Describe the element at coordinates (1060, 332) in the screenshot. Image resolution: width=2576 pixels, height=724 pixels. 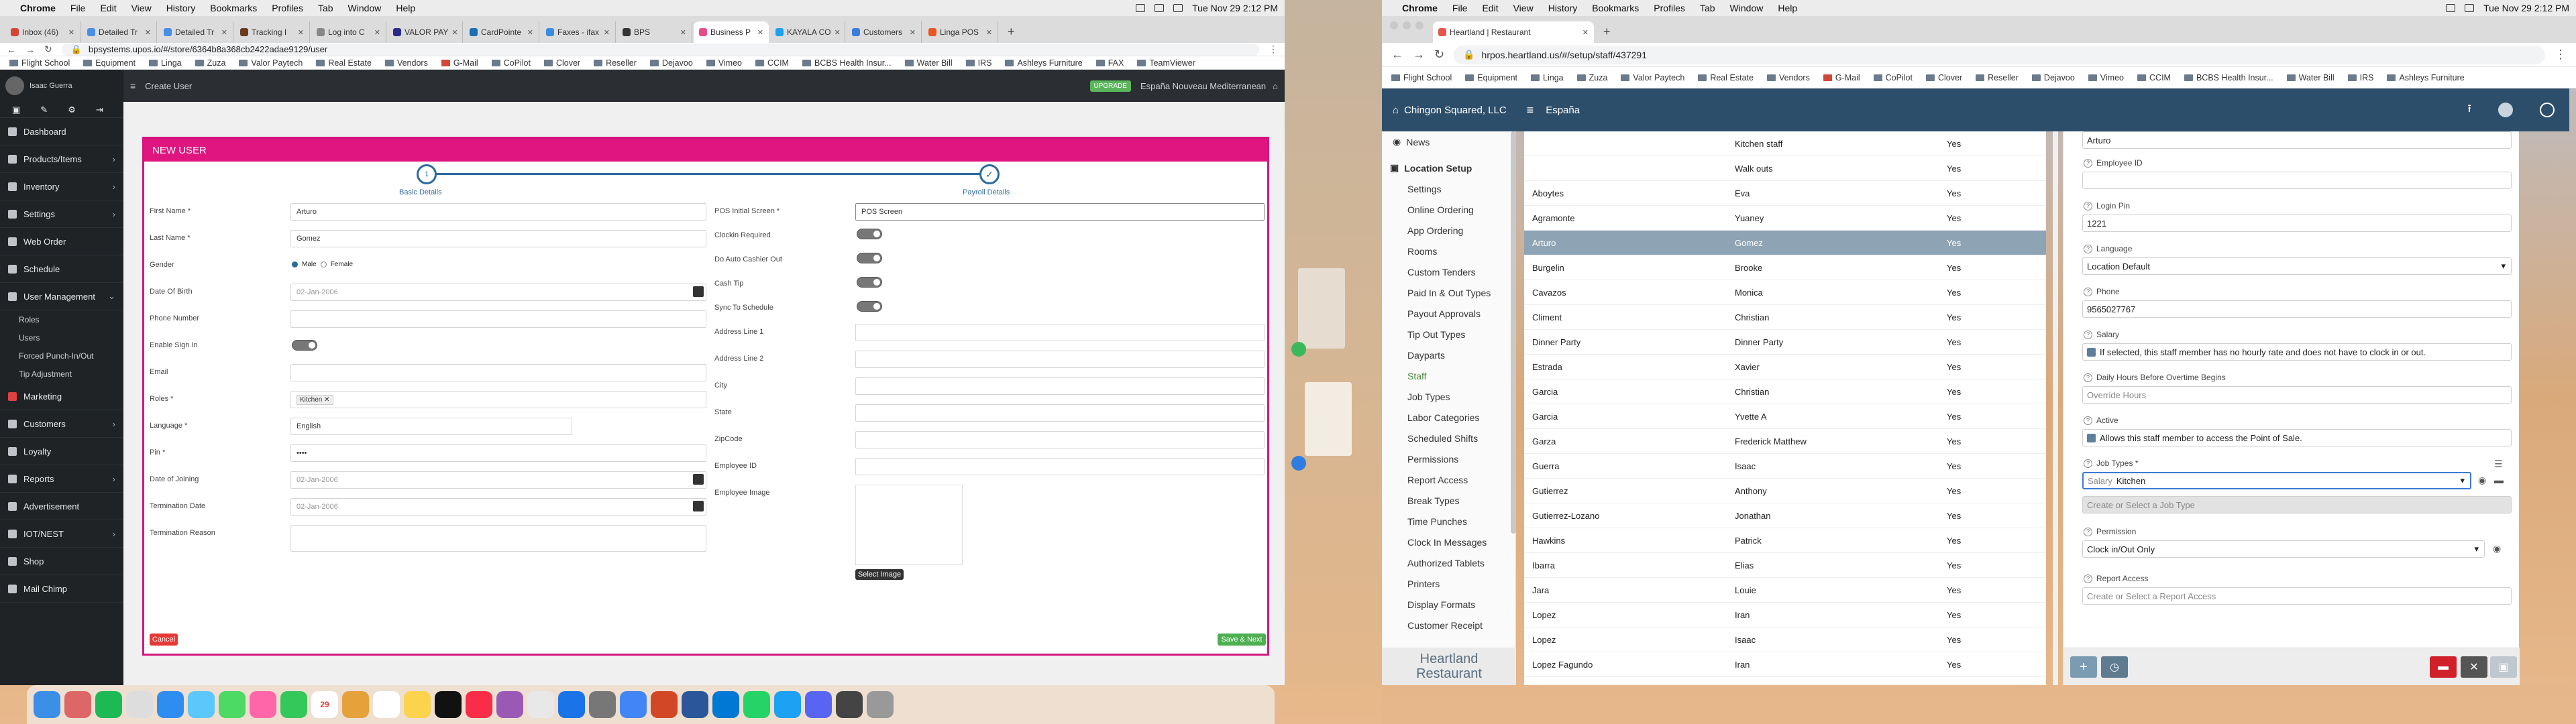
I see `address-1-input` at that location.